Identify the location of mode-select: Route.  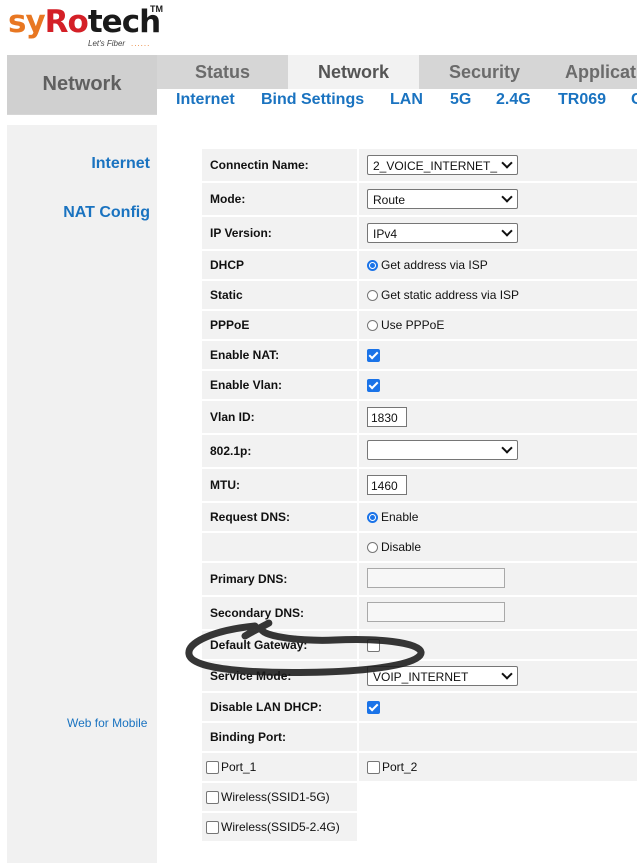
(442, 199).